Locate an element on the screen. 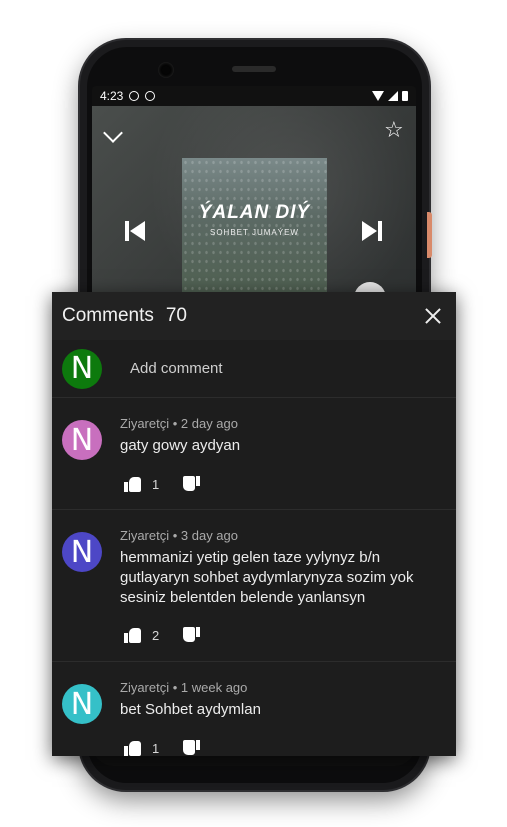 The height and width of the screenshot is (827, 507). comments-header: Comments 70 is located at coordinates (254, 316).